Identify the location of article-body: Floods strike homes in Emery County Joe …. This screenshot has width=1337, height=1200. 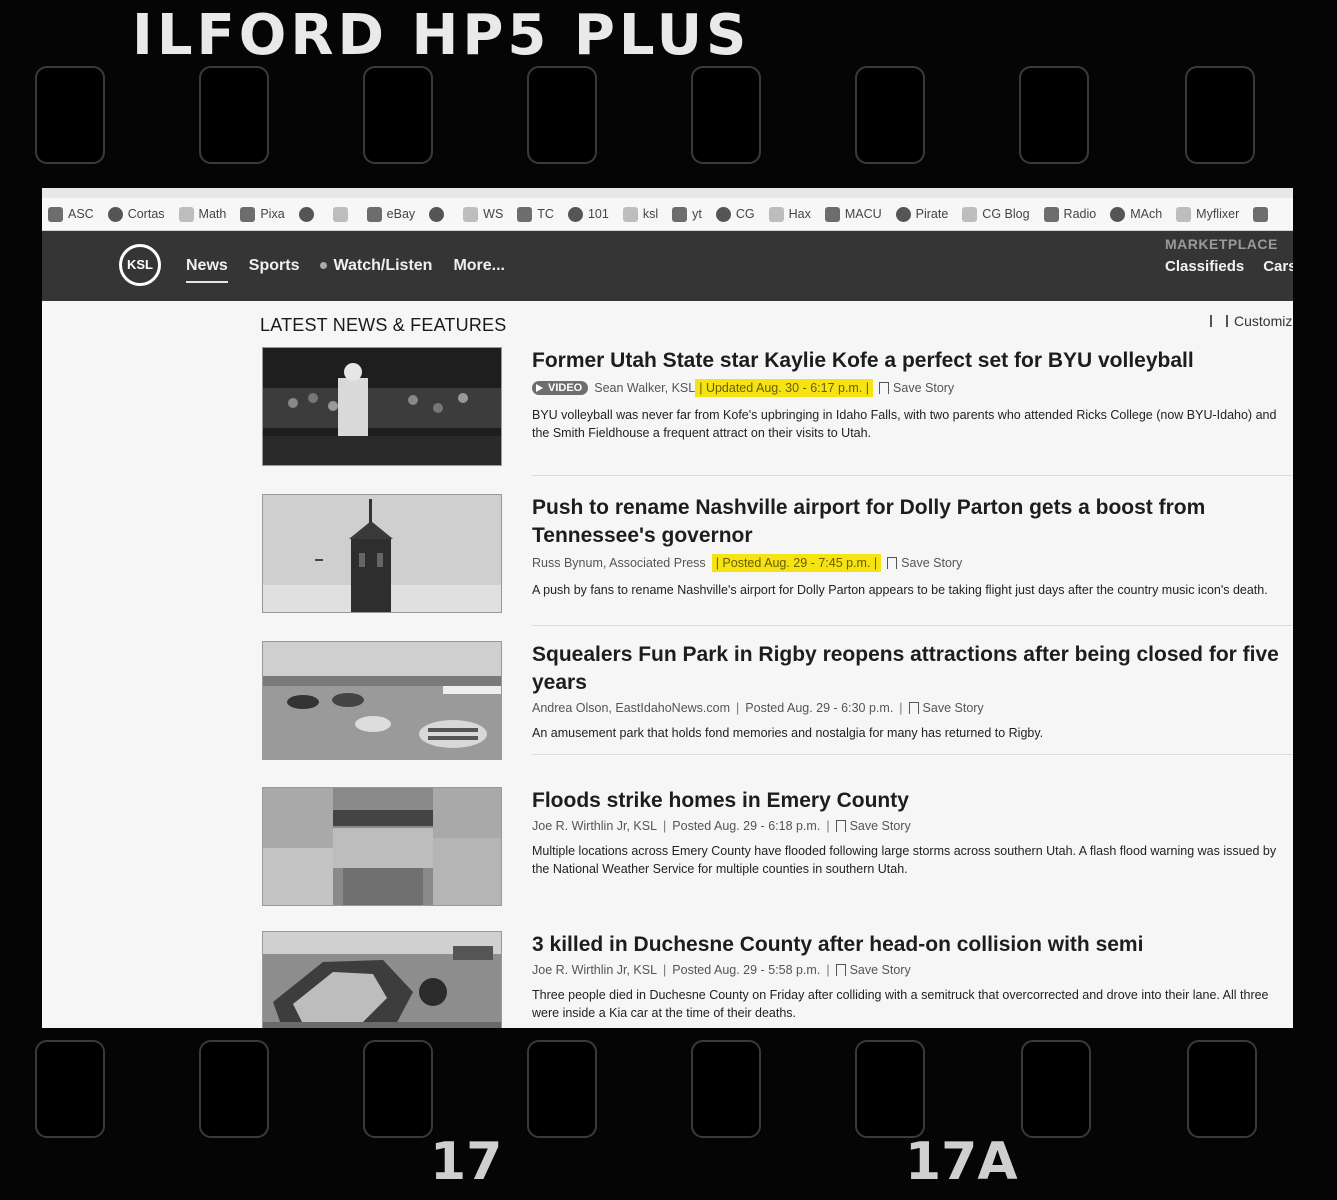
(912, 832).